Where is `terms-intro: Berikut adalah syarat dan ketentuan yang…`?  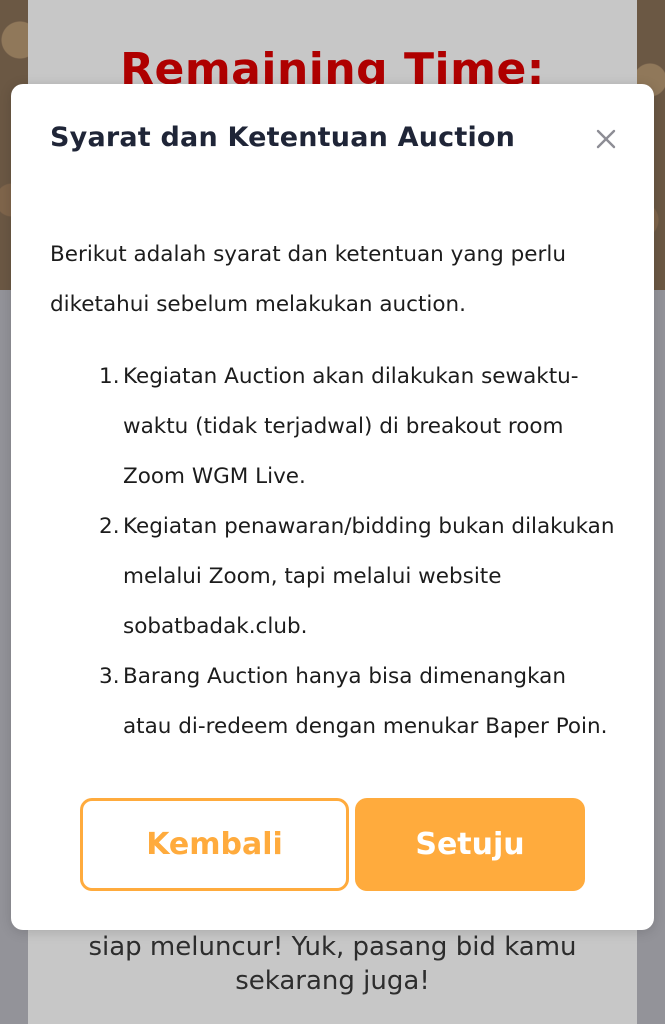
terms-intro: Berikut adalah syarat dan ketentuan yang… is located at coordinates (308, 279).